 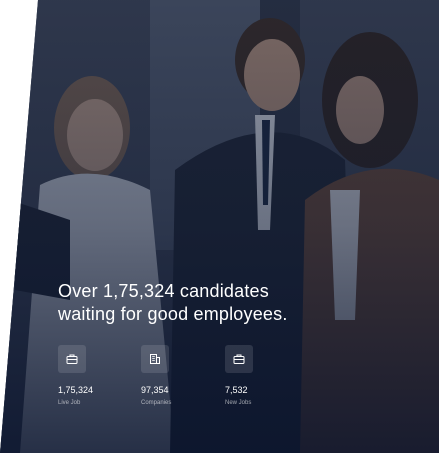 I want to click on headline-line-2: waiting for good employees., so click(x=173, y=314).